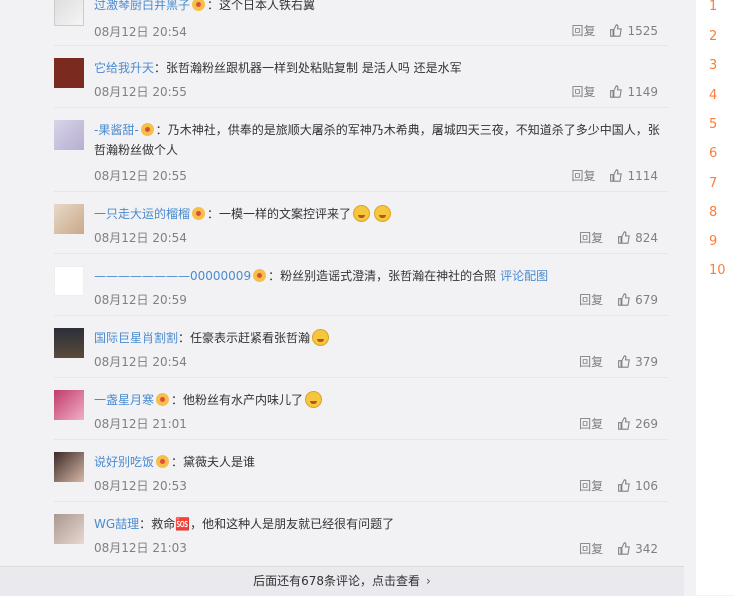 The height and width of the screenshot is (596, 734). I want to click on rank-number: 3, so click(713, 66).